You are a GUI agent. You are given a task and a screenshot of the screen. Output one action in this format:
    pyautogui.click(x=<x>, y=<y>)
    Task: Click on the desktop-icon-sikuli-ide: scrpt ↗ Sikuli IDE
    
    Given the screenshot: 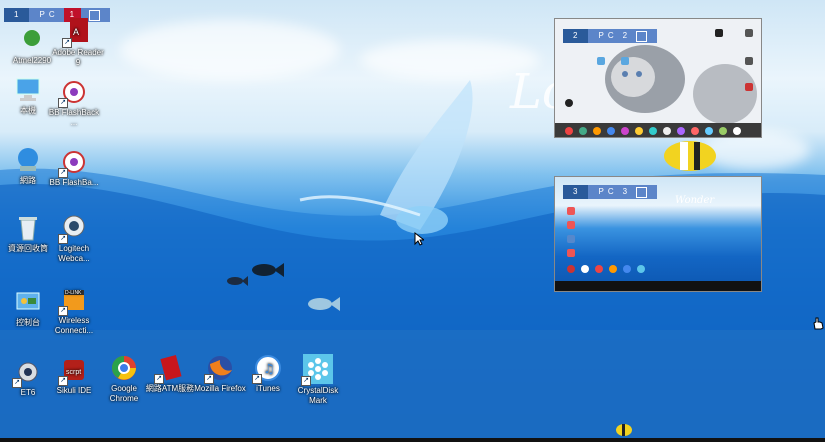 What is the action you would take?
    pyautogui.click(x=74, y=376)
    